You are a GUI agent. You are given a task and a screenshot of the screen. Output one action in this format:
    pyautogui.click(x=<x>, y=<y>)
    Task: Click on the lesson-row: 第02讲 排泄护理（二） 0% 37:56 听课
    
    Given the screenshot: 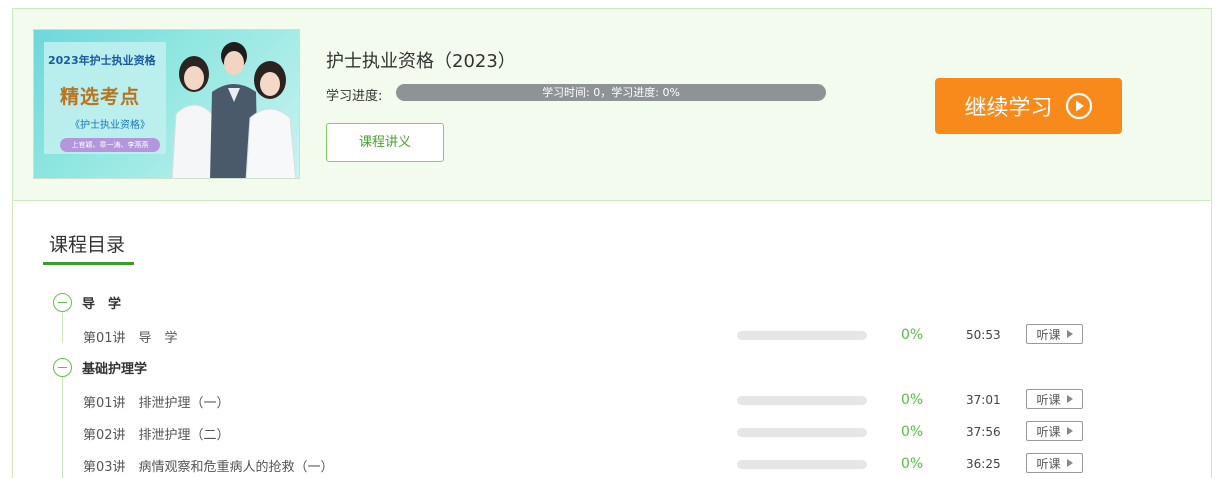 What is the action you would take?
    pyautogui.click(x=612, y=432)
    